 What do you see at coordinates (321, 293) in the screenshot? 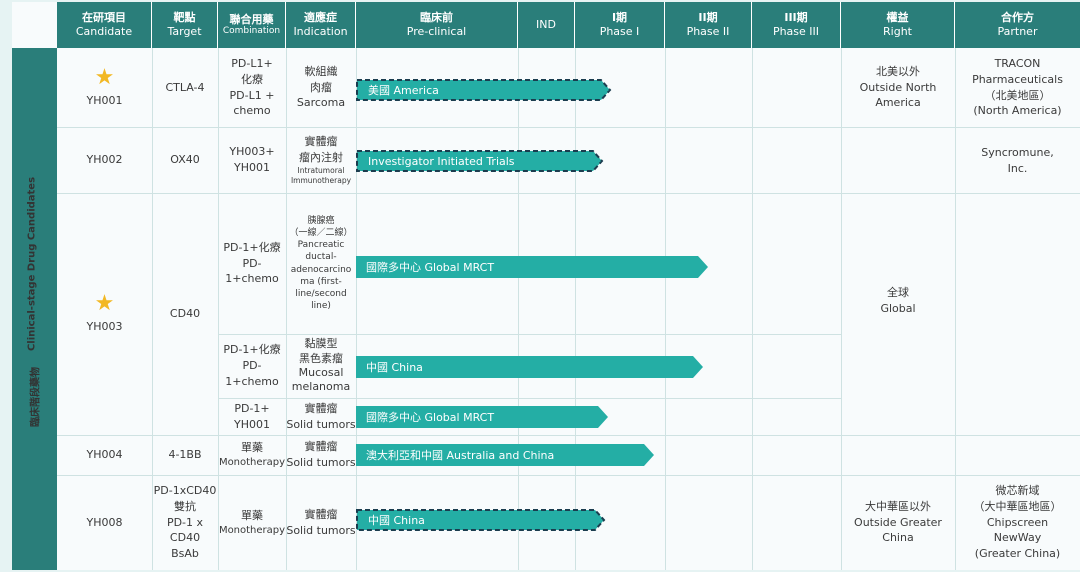
I see `indication-line: line/second` at bounding box center [321, 293].